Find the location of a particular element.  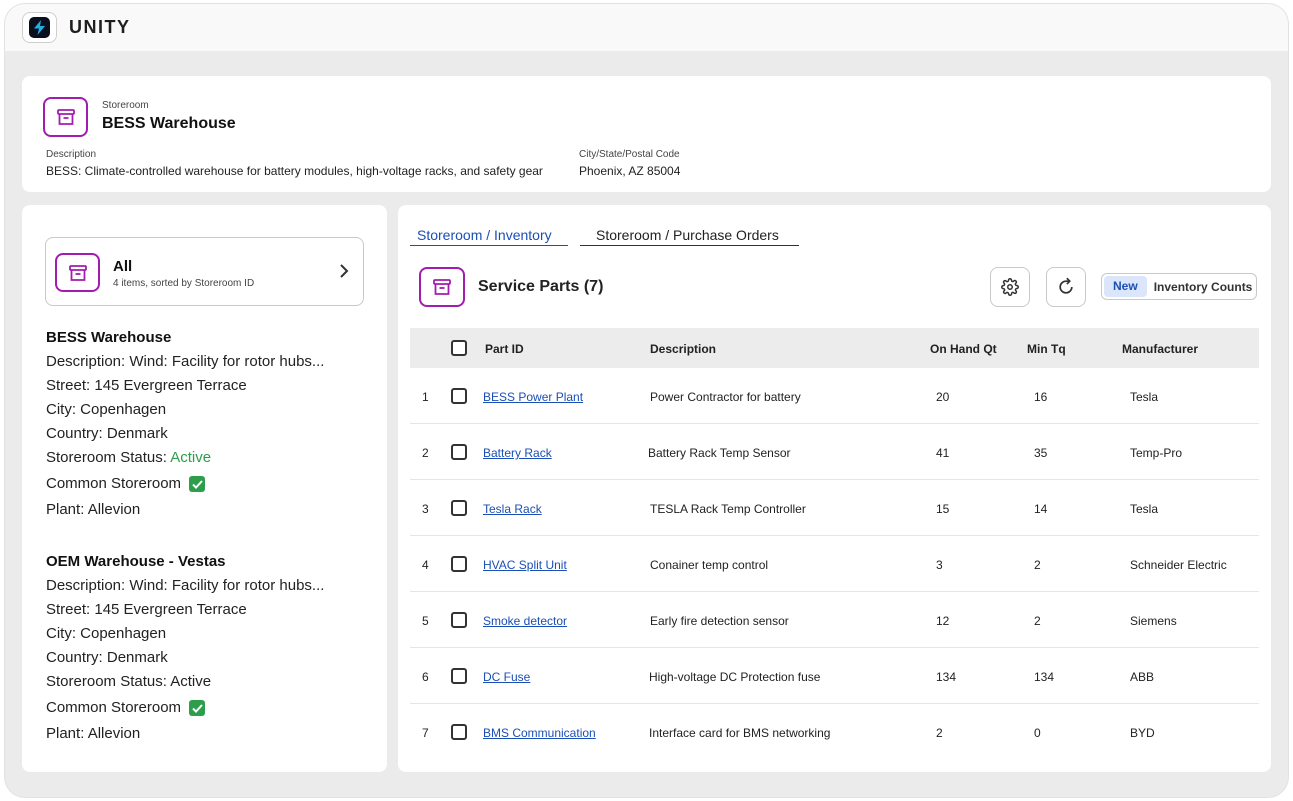

on-hand-qty: 15 is located at coordinates (943, 509).